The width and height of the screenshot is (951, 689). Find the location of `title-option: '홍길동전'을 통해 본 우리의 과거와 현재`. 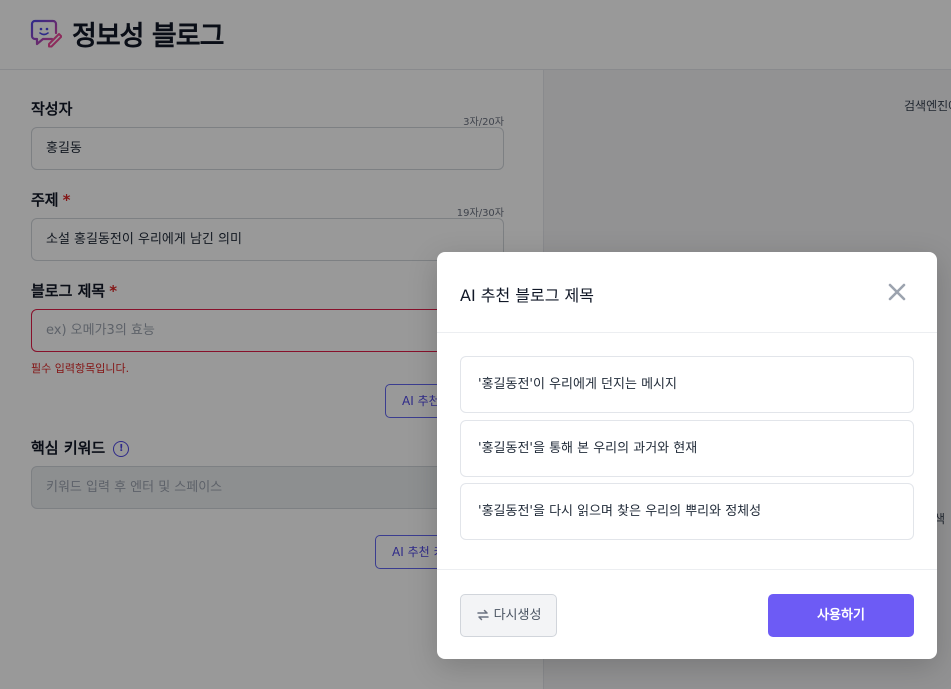

title-option: '홍길동전'을 통해 본 우리의 과거와 현재 is located at coordinates (687, 448).